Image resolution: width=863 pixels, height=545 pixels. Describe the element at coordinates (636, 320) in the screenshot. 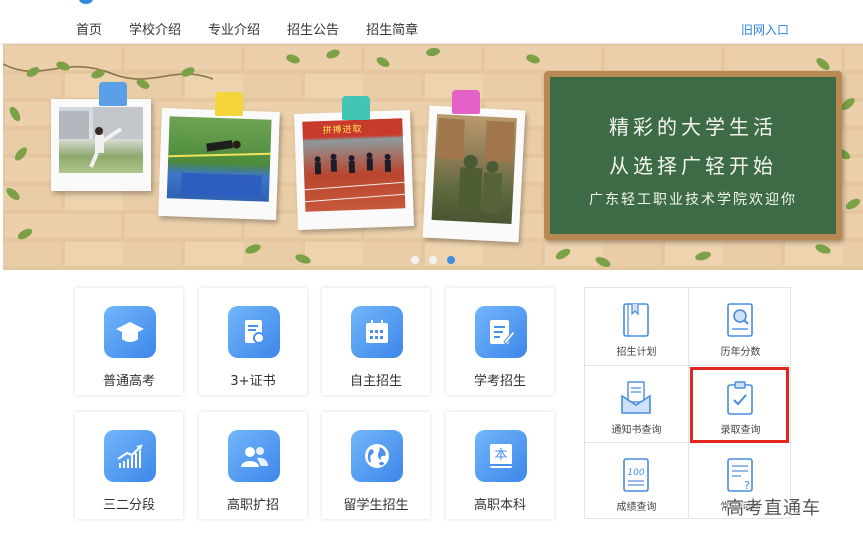

I see `notebook-icon` at that location.